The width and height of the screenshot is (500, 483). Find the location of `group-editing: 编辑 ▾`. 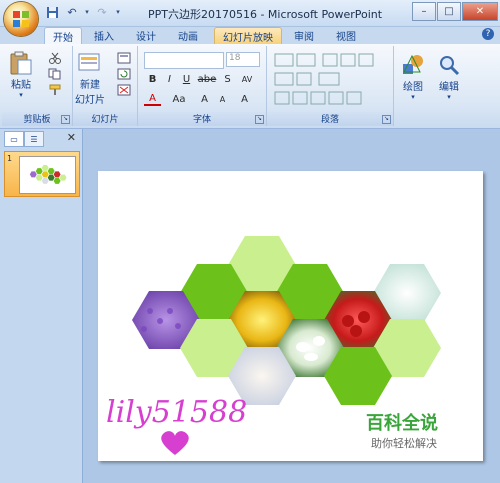

group-editing: 编辑 ▾ is located at coordinates (450, 86).